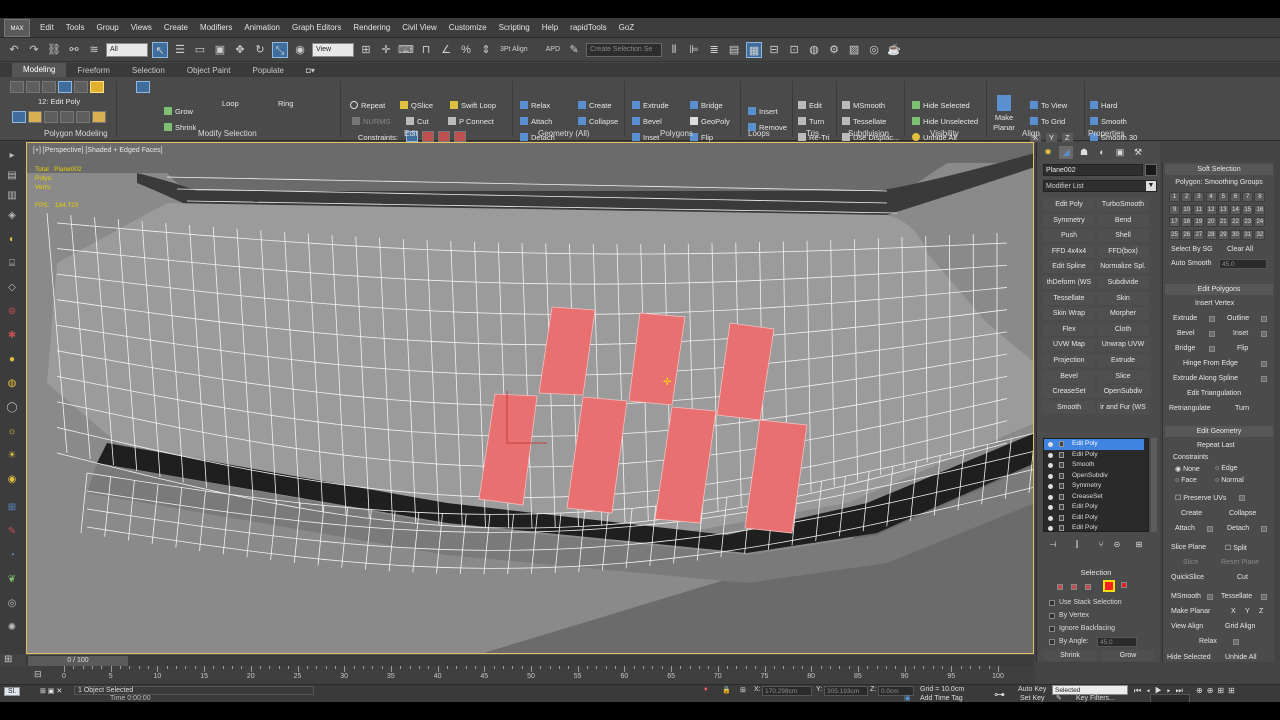 The image size is (1280, 720). I want to click on smoothing-group-button: 24, so click(1260, 222).